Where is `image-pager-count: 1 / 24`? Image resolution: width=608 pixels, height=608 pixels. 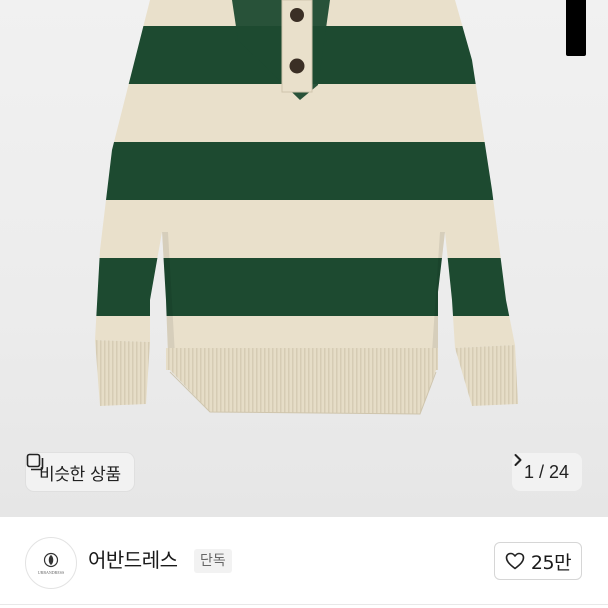 image-pager-count: 1 / 24 is located at coordinates (546, 471).